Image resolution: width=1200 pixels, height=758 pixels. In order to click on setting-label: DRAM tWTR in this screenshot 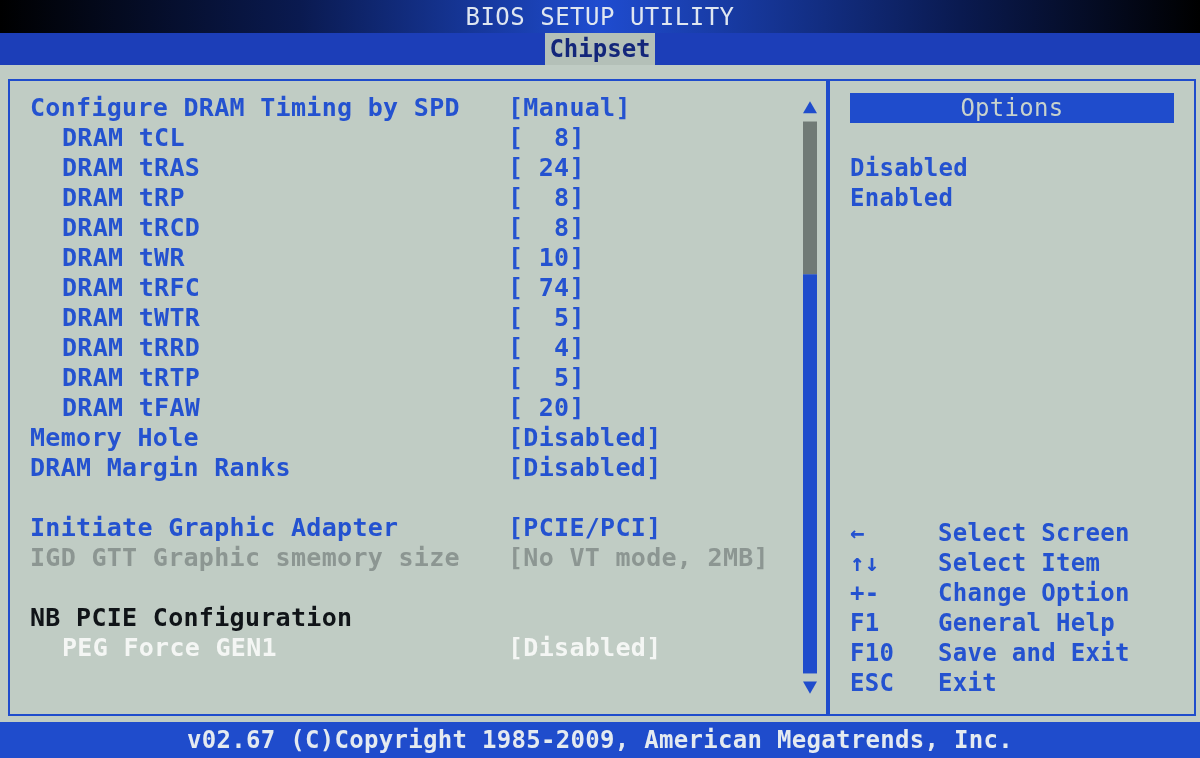, I will do `click(131, 318)`.